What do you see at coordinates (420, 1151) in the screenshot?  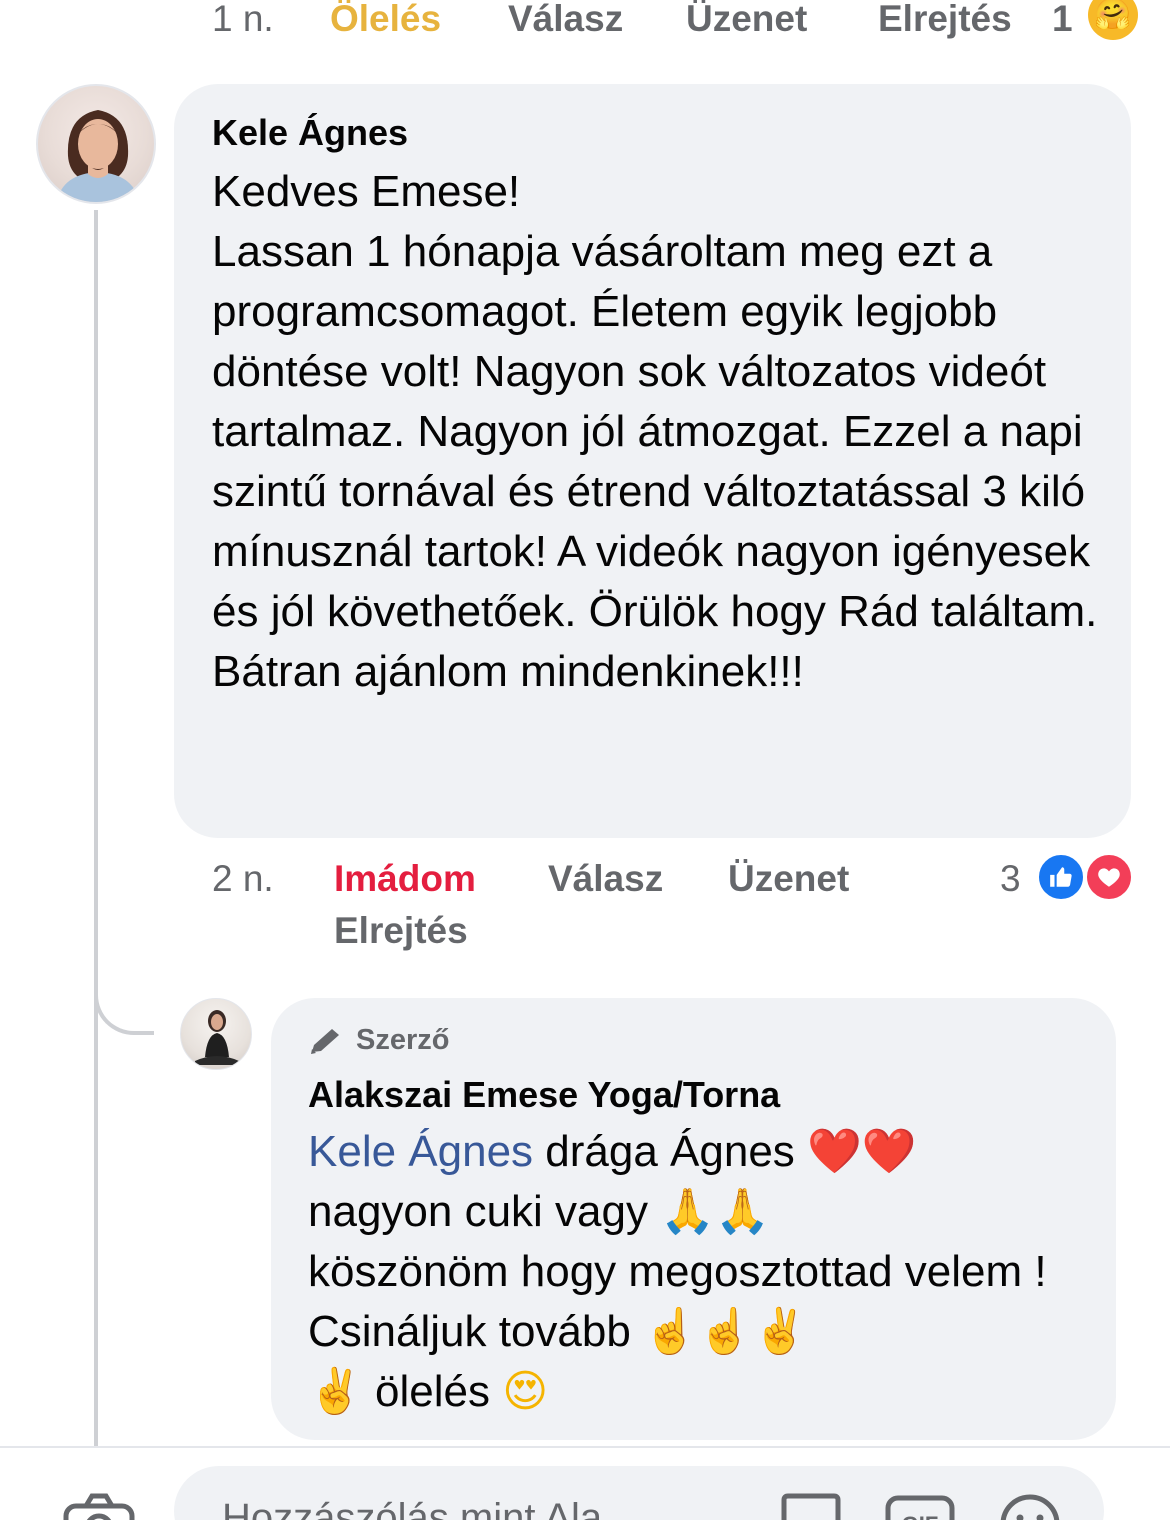 I see `mention-link: Kele Ágnes` at bounding box center [420, 1151].